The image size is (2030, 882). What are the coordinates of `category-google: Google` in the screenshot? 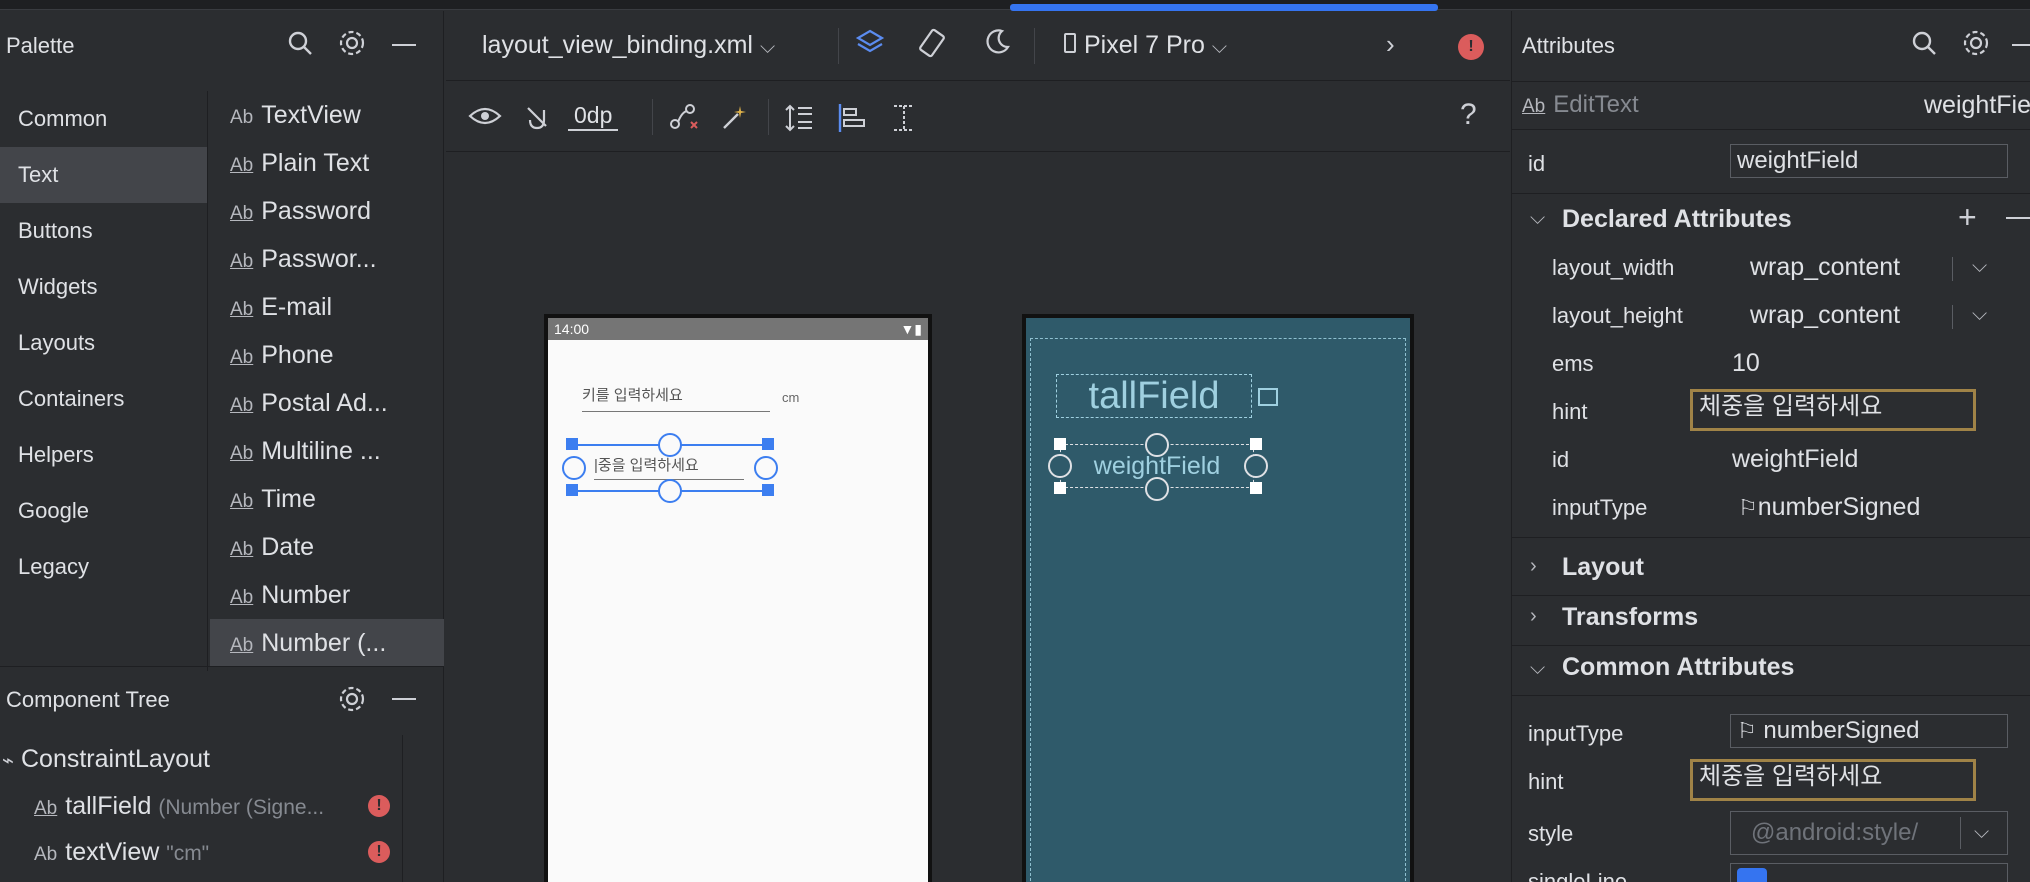 It's located at (103, 511).